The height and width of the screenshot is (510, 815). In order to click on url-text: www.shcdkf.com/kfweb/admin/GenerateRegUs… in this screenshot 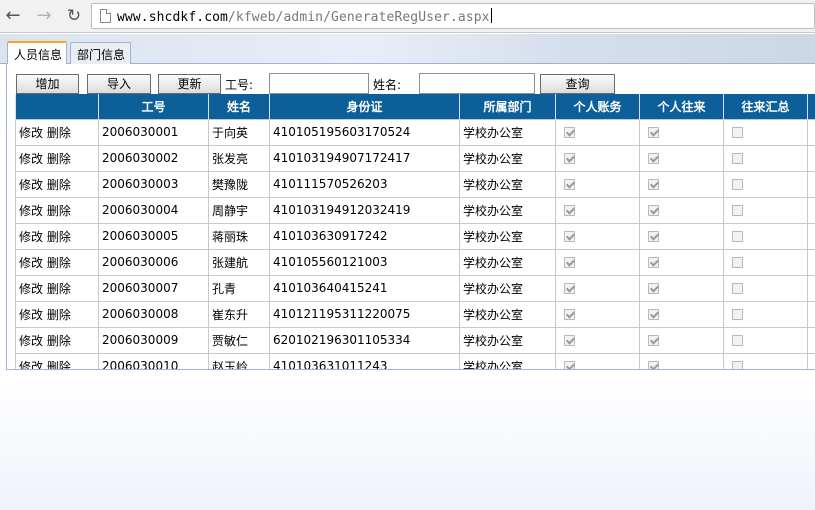, I will do `click(304, 16)`.